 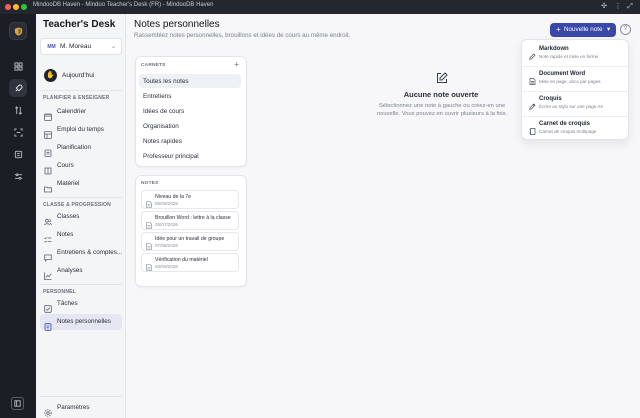 I want to click on more-options-icon: ⋮, so click(x=618, y=7).